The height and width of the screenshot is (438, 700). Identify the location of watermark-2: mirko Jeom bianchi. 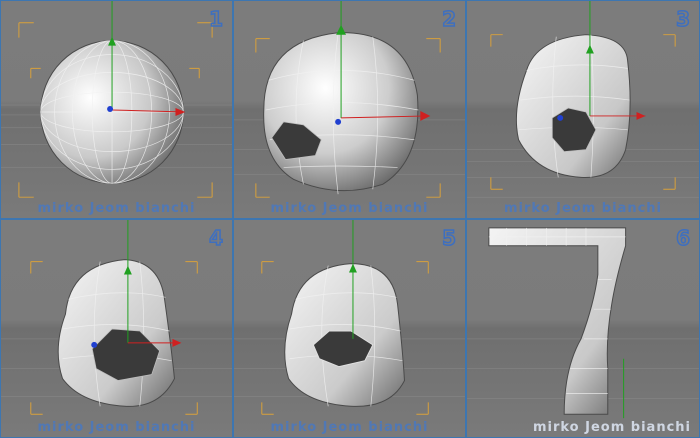
(349, 208).